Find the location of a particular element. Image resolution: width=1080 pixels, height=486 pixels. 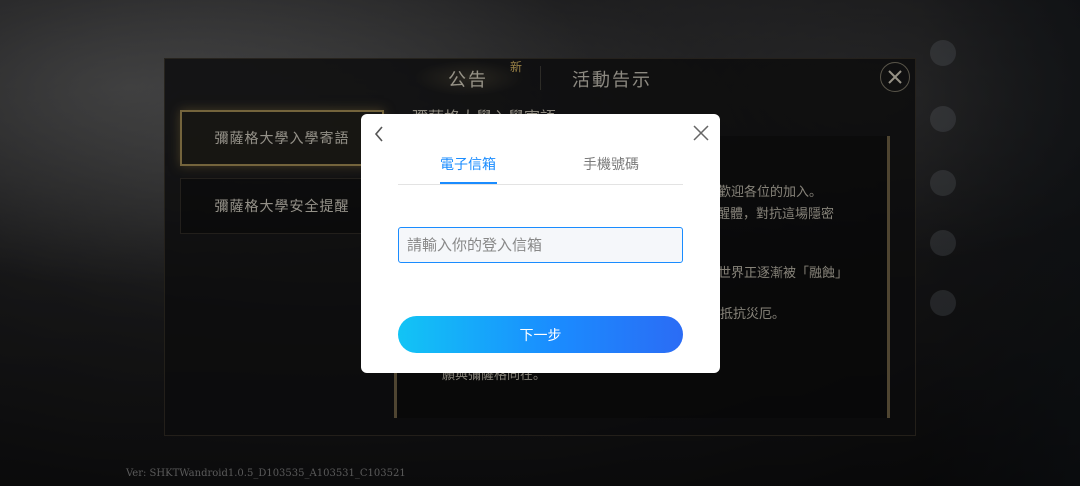

back-button is located at coordinates (379, 134).